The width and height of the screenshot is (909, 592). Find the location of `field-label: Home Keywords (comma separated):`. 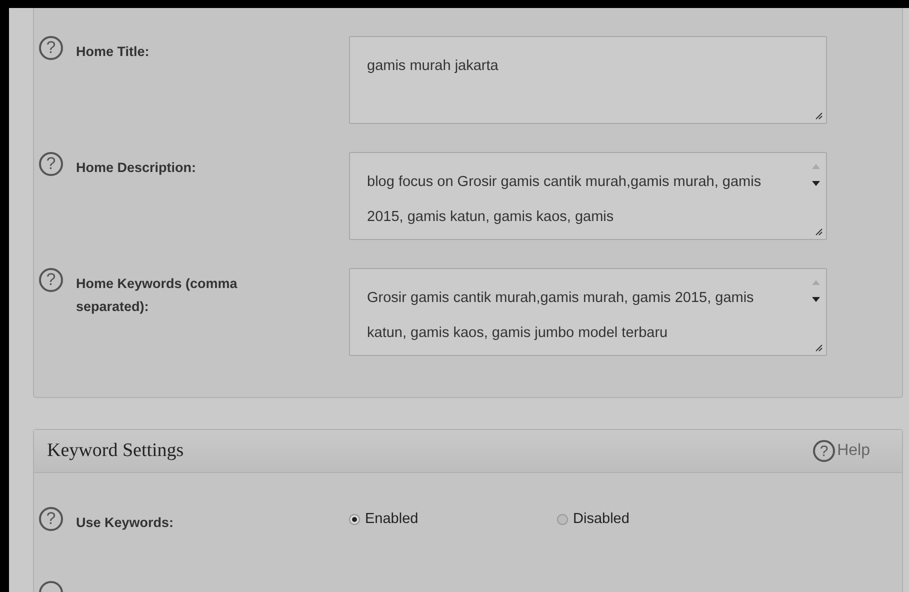

field-label: Home Keywords (comma separated): is located at coordinates (157, 295).